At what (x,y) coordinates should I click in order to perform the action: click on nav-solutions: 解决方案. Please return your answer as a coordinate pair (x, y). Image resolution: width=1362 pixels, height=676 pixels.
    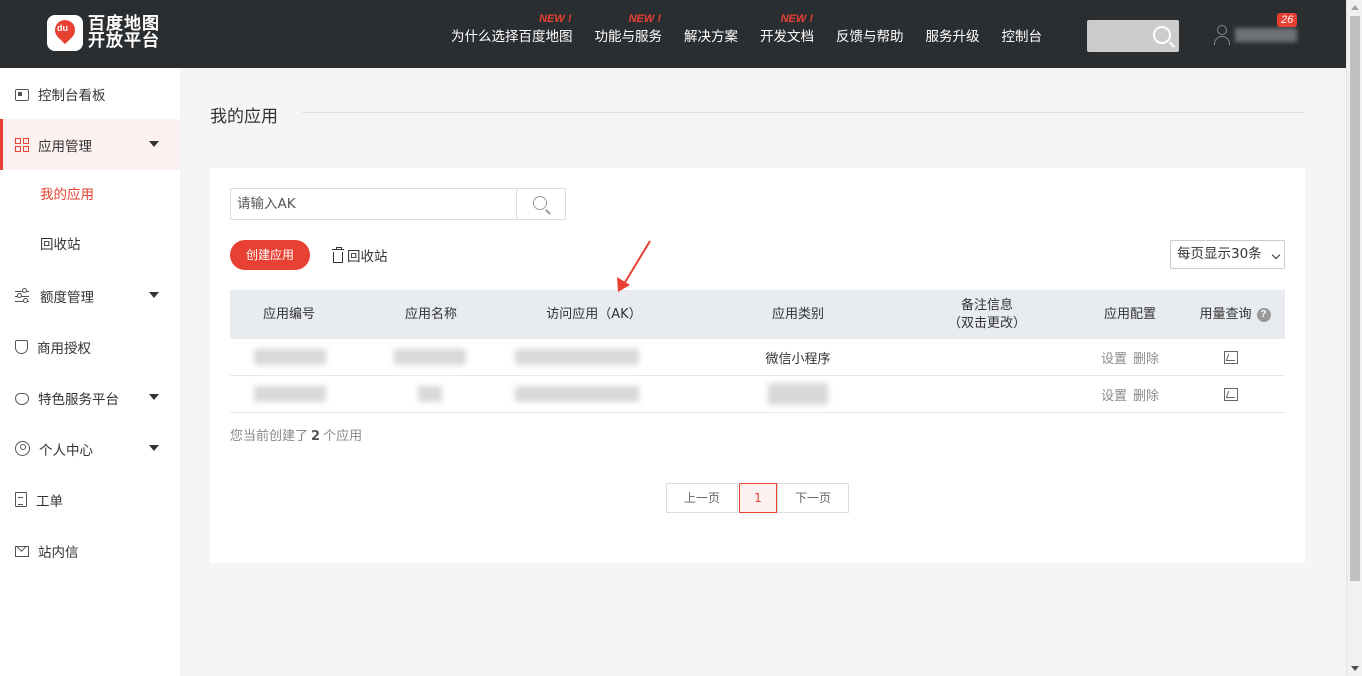
    Looking at the image, I should click on (711, 34).